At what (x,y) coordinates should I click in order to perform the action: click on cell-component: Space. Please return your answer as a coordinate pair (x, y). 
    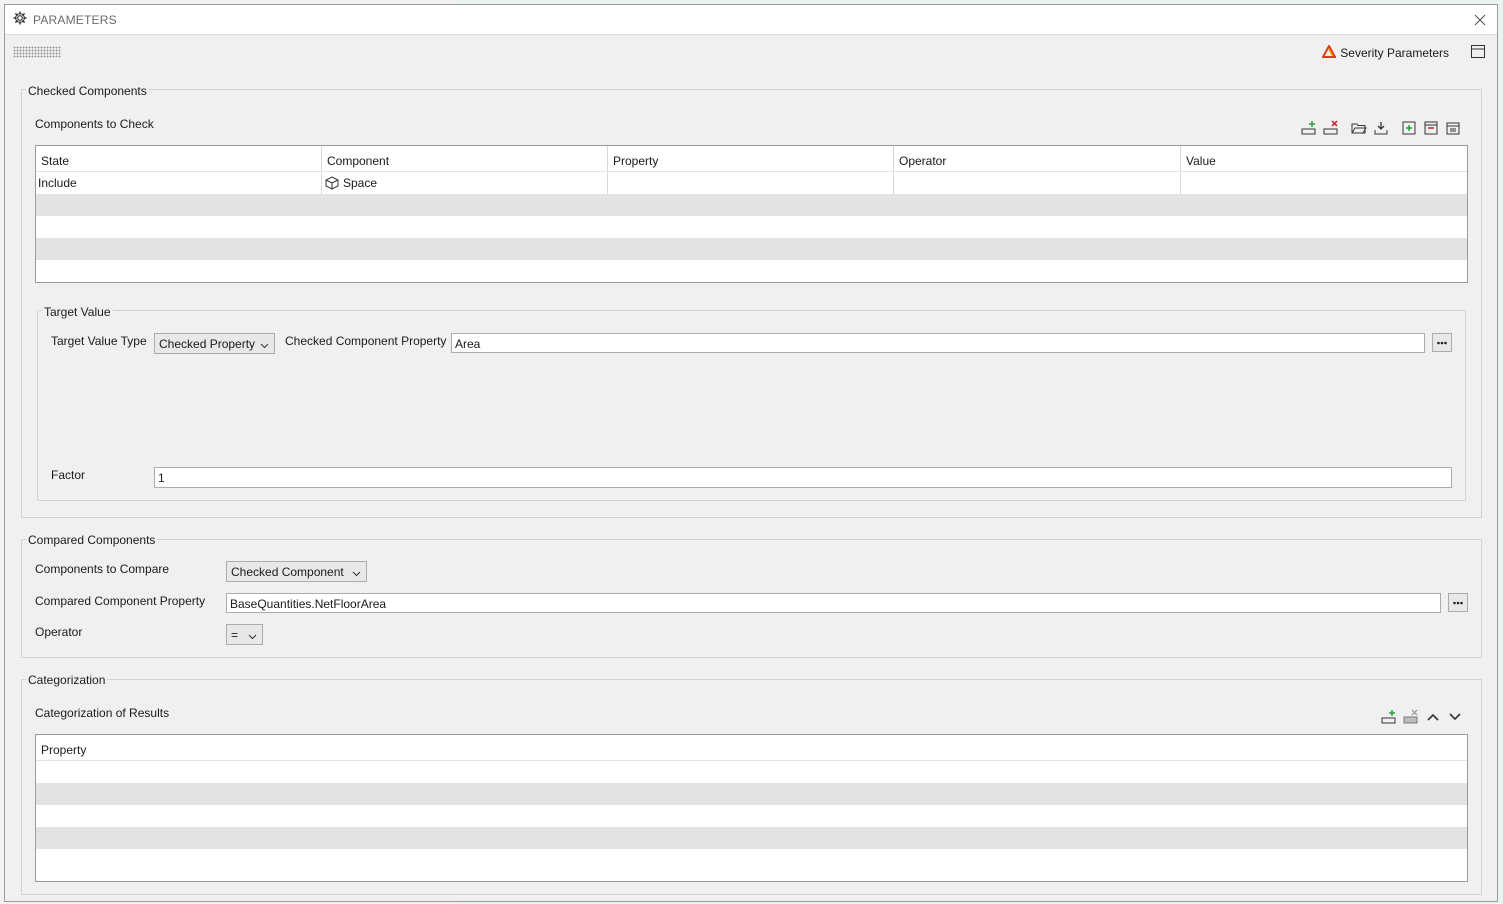
    Looking at the image, I should click on (465, 183).